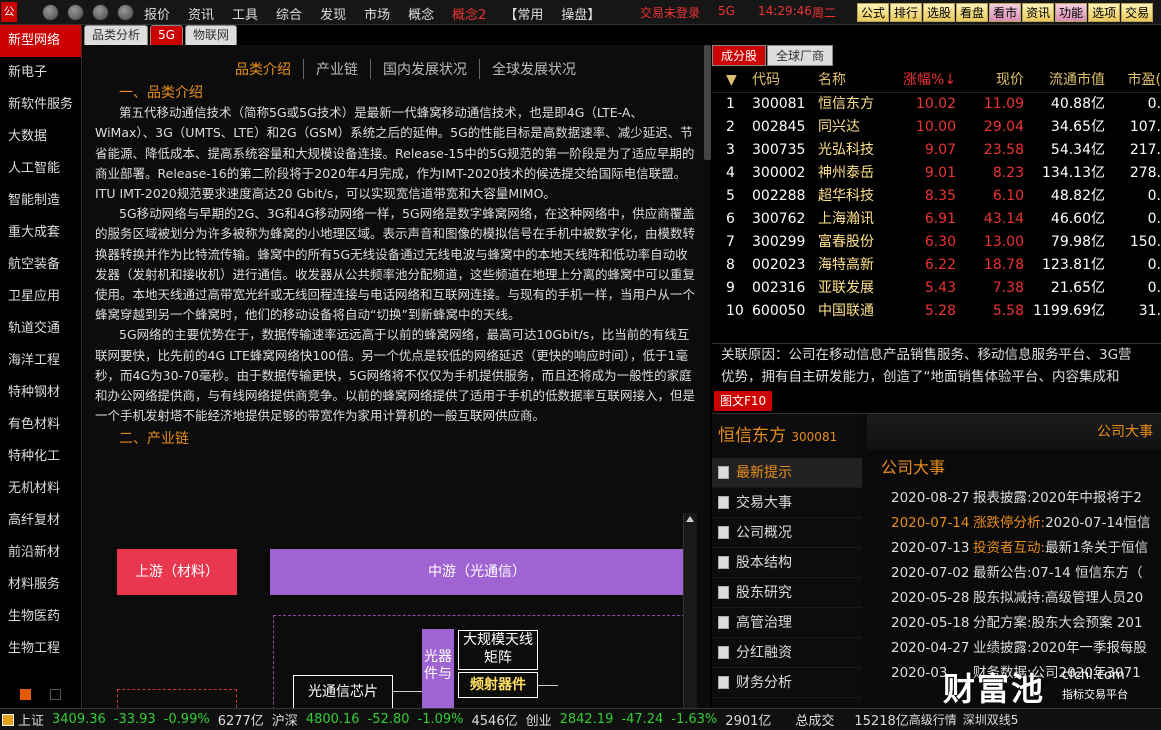 This screenshot has height=730, width=1161. What do you see at coordinates (936, 104) in the screenshot?
I see `table-row: 1 300081 恒信东方 10.02 11.09 40.88亿 0.` at bounding box center [936, 104].